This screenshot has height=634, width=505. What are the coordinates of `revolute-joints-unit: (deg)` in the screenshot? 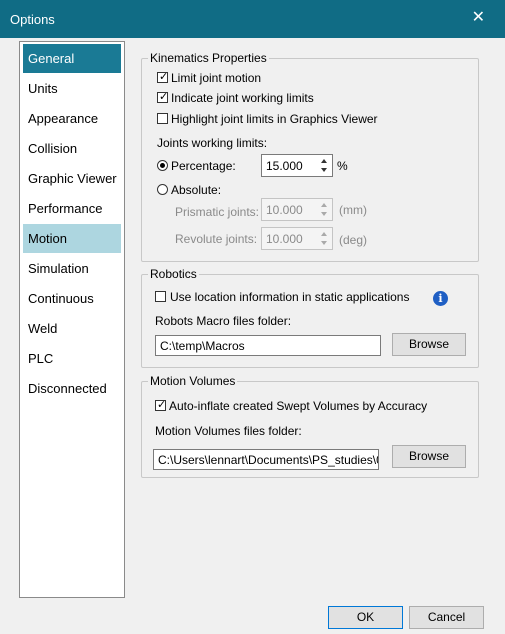 It's located at (353, 240).